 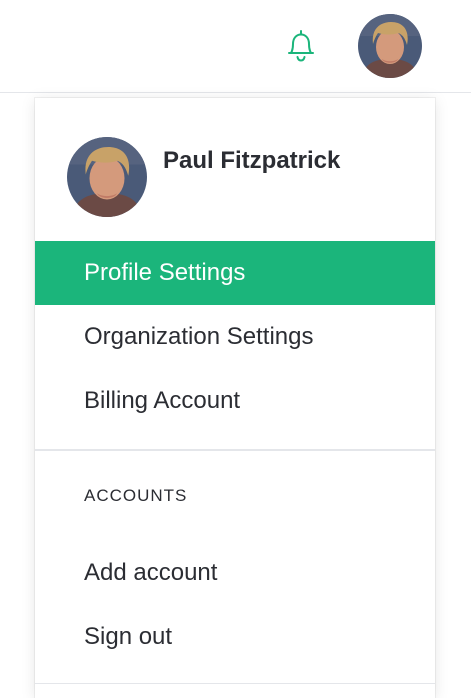 What do you see at coordinates (235, 637) in the screenshot?
I see `menu-item-sign-out: Sign out` at bounding box center [235, 637].